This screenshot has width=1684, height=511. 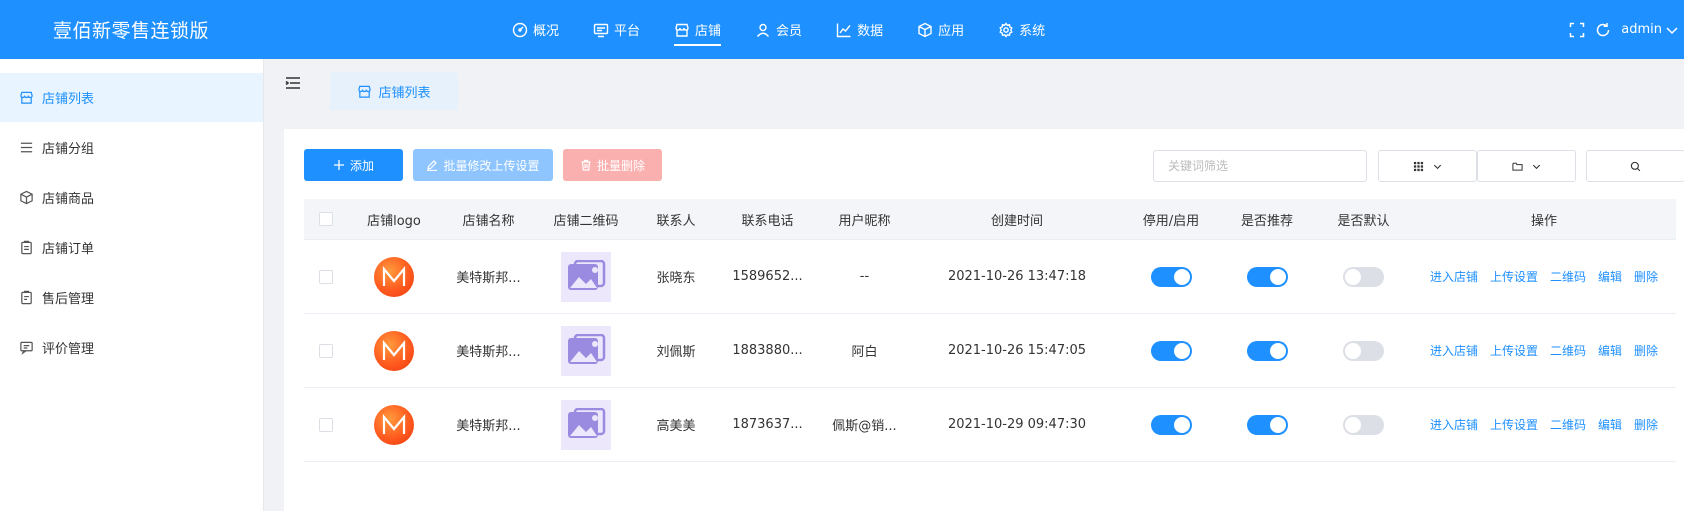 What do you see at coordinates (1603, 30) in the screenshot?
I see `refresh-icon` at bounding box center [1603, 30].